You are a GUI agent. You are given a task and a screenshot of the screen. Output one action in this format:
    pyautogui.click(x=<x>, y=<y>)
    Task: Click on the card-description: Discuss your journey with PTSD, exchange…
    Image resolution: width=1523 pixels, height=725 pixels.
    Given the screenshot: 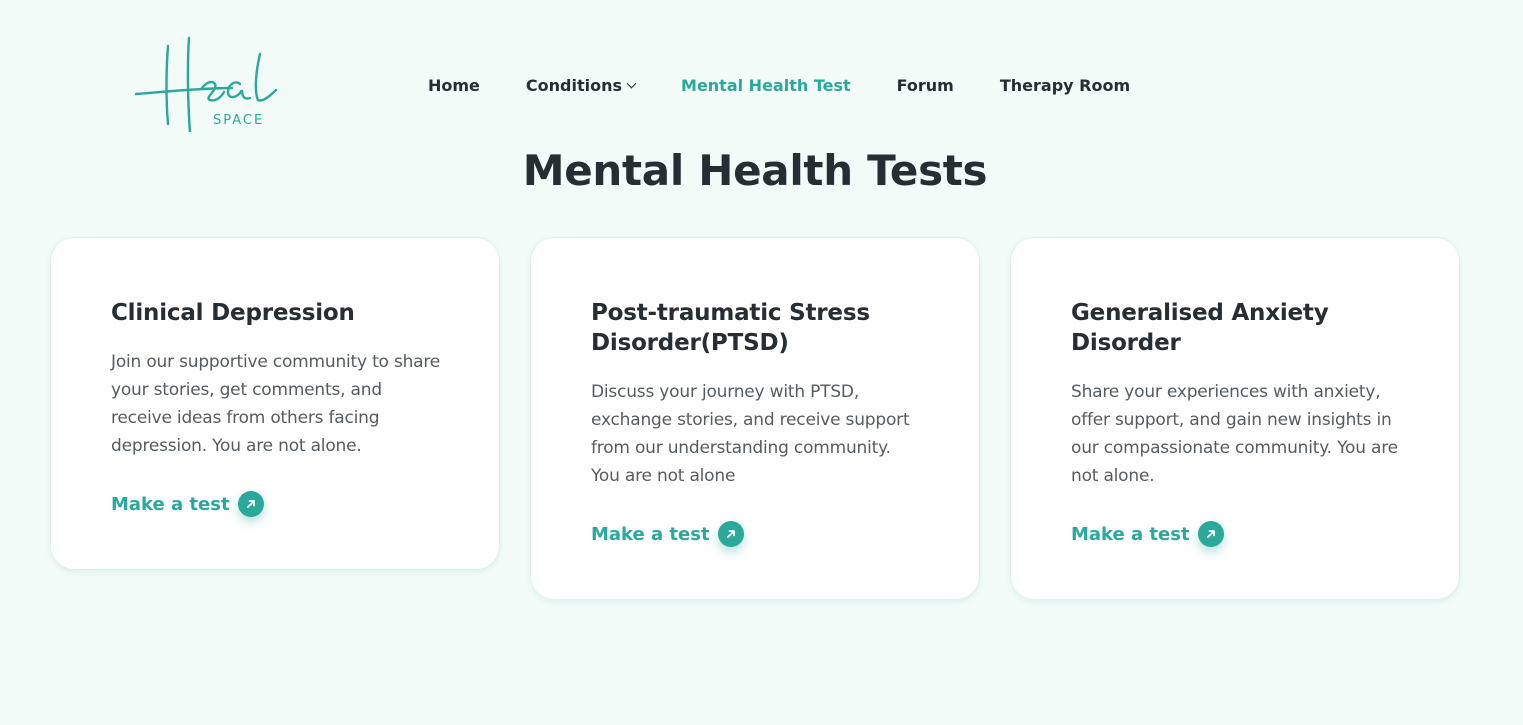 What is the action you would take?
    pyautogui.click(x=750, y=434)
    